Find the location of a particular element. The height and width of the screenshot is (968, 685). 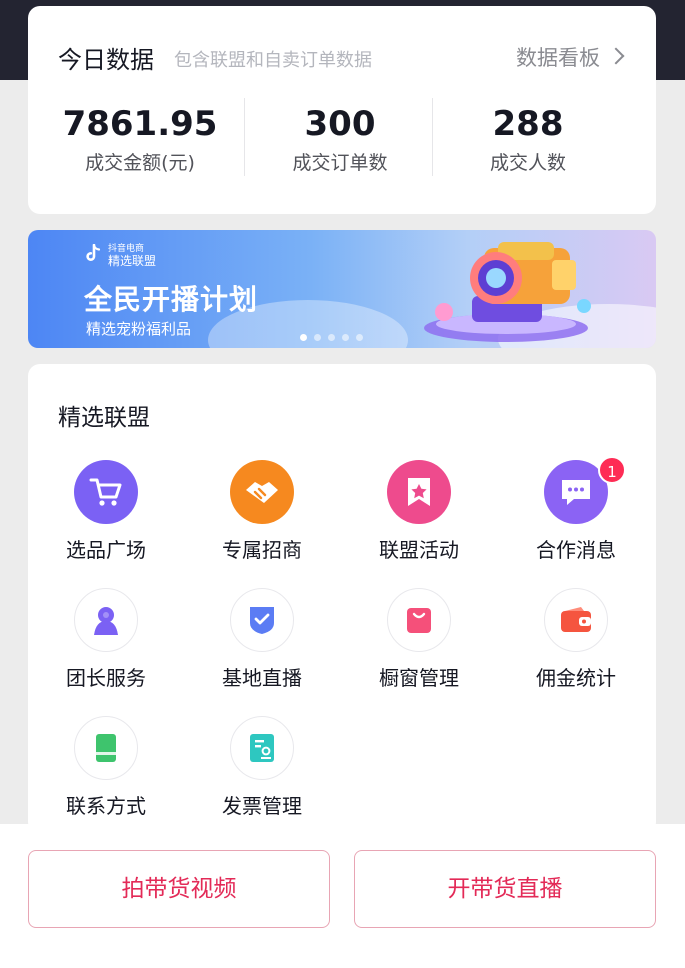

handshake-icon is located at coordinates (262, 492).